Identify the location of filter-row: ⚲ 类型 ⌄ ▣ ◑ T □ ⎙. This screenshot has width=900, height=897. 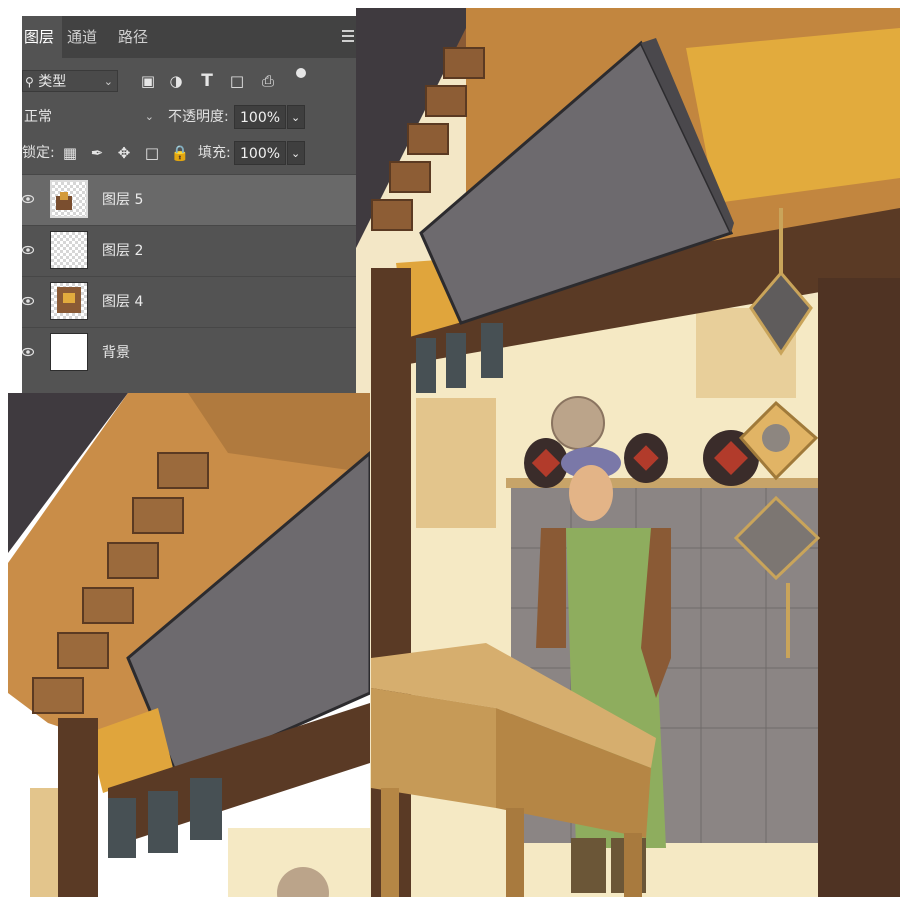
(189, 82).